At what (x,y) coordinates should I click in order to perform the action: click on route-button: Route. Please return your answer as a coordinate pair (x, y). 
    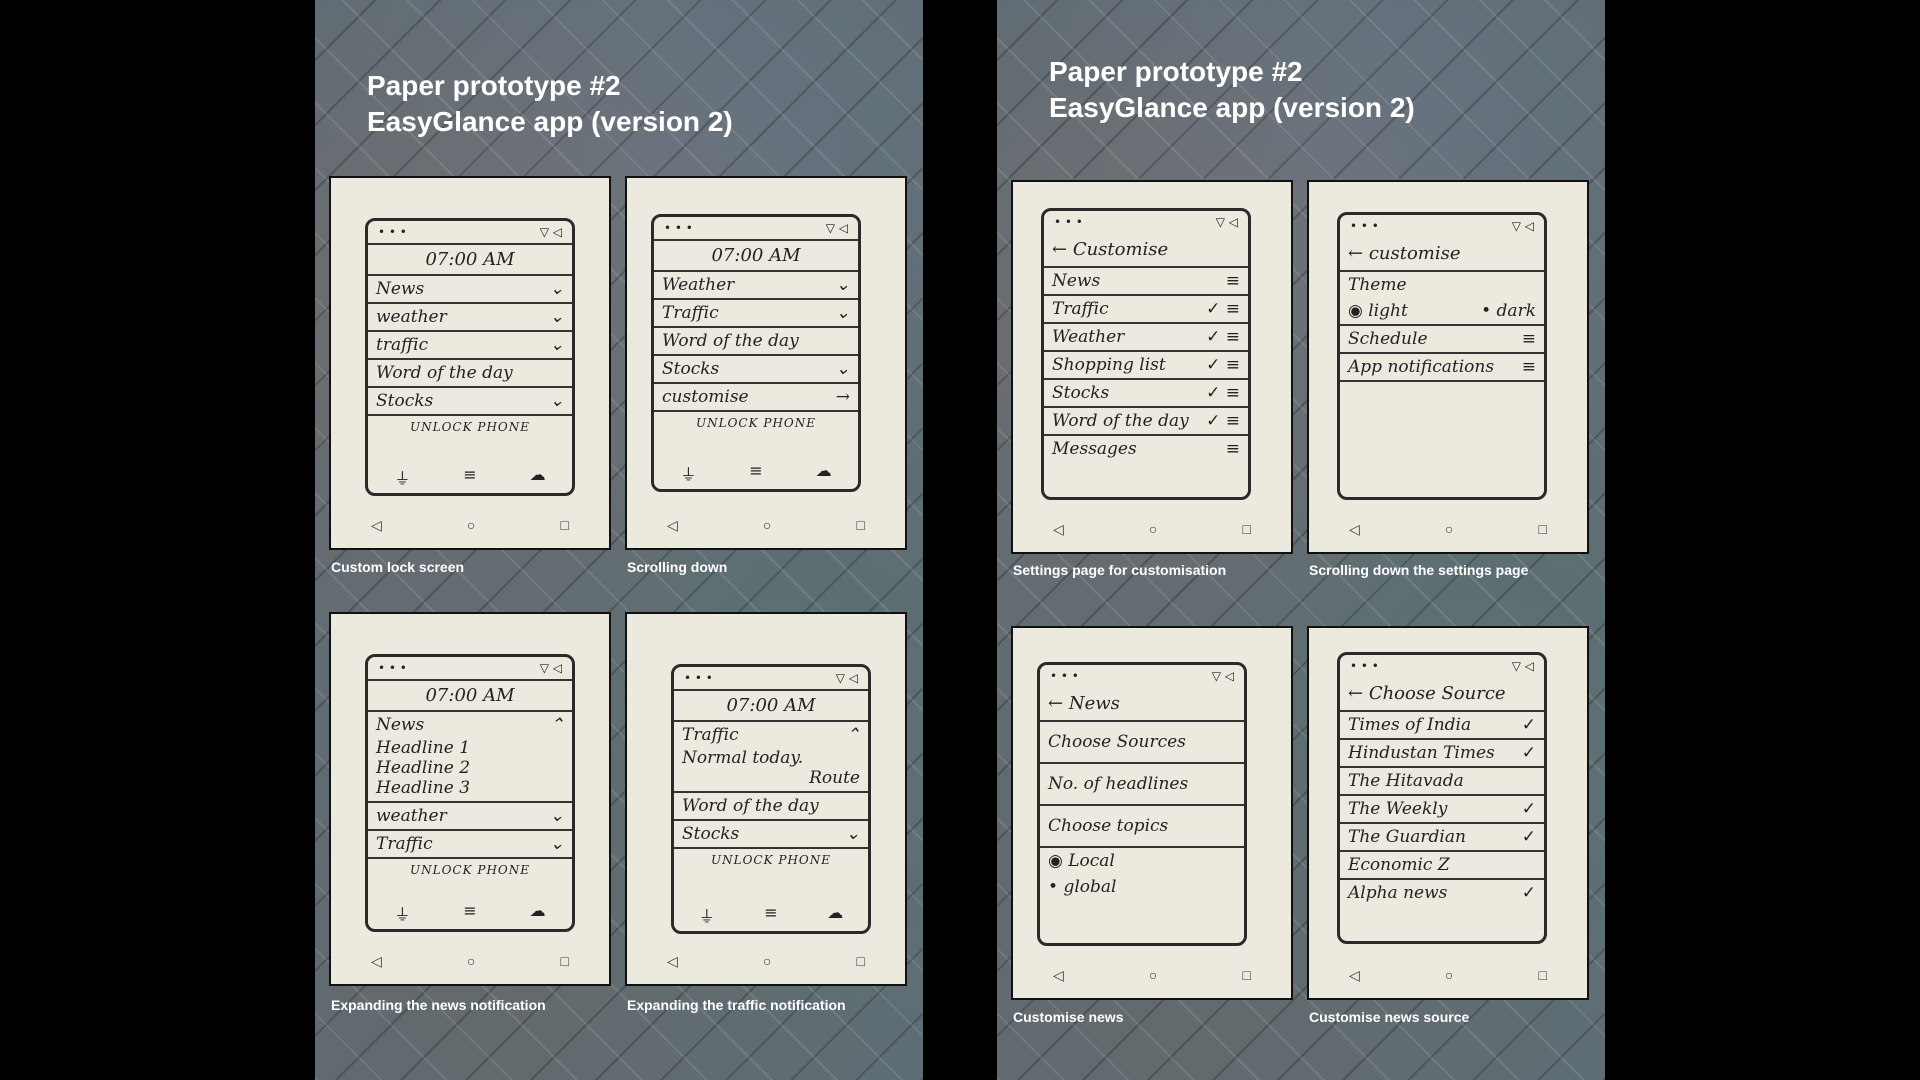
    Looking at the image, I should click on (771, 780).